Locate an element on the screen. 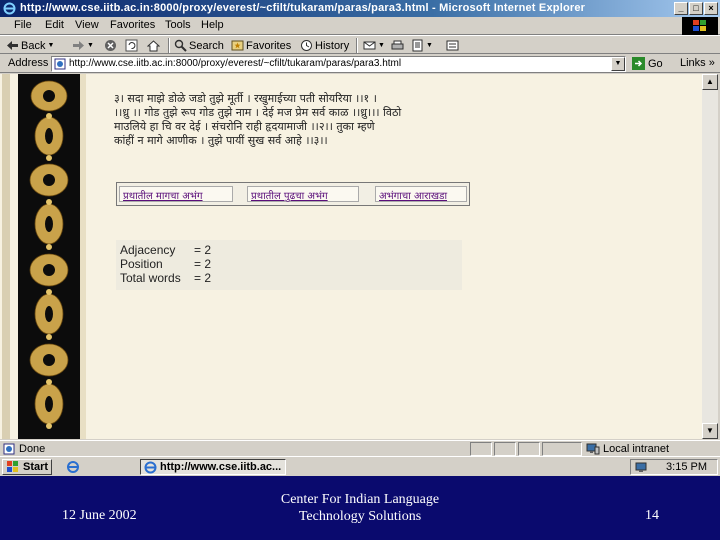 The image size is (720, 540). close-button: × is located at coordinates (711, 8).